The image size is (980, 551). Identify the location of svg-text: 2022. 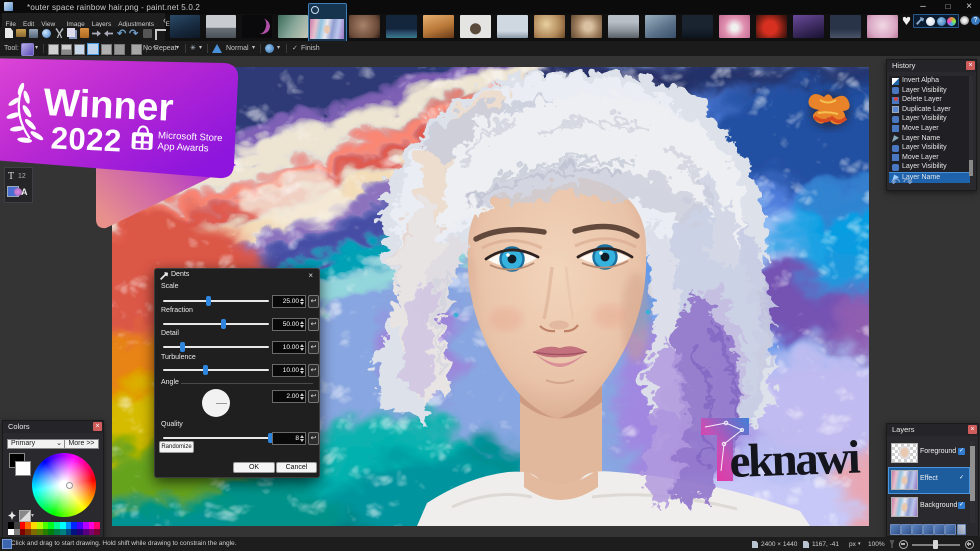
(86, 139).